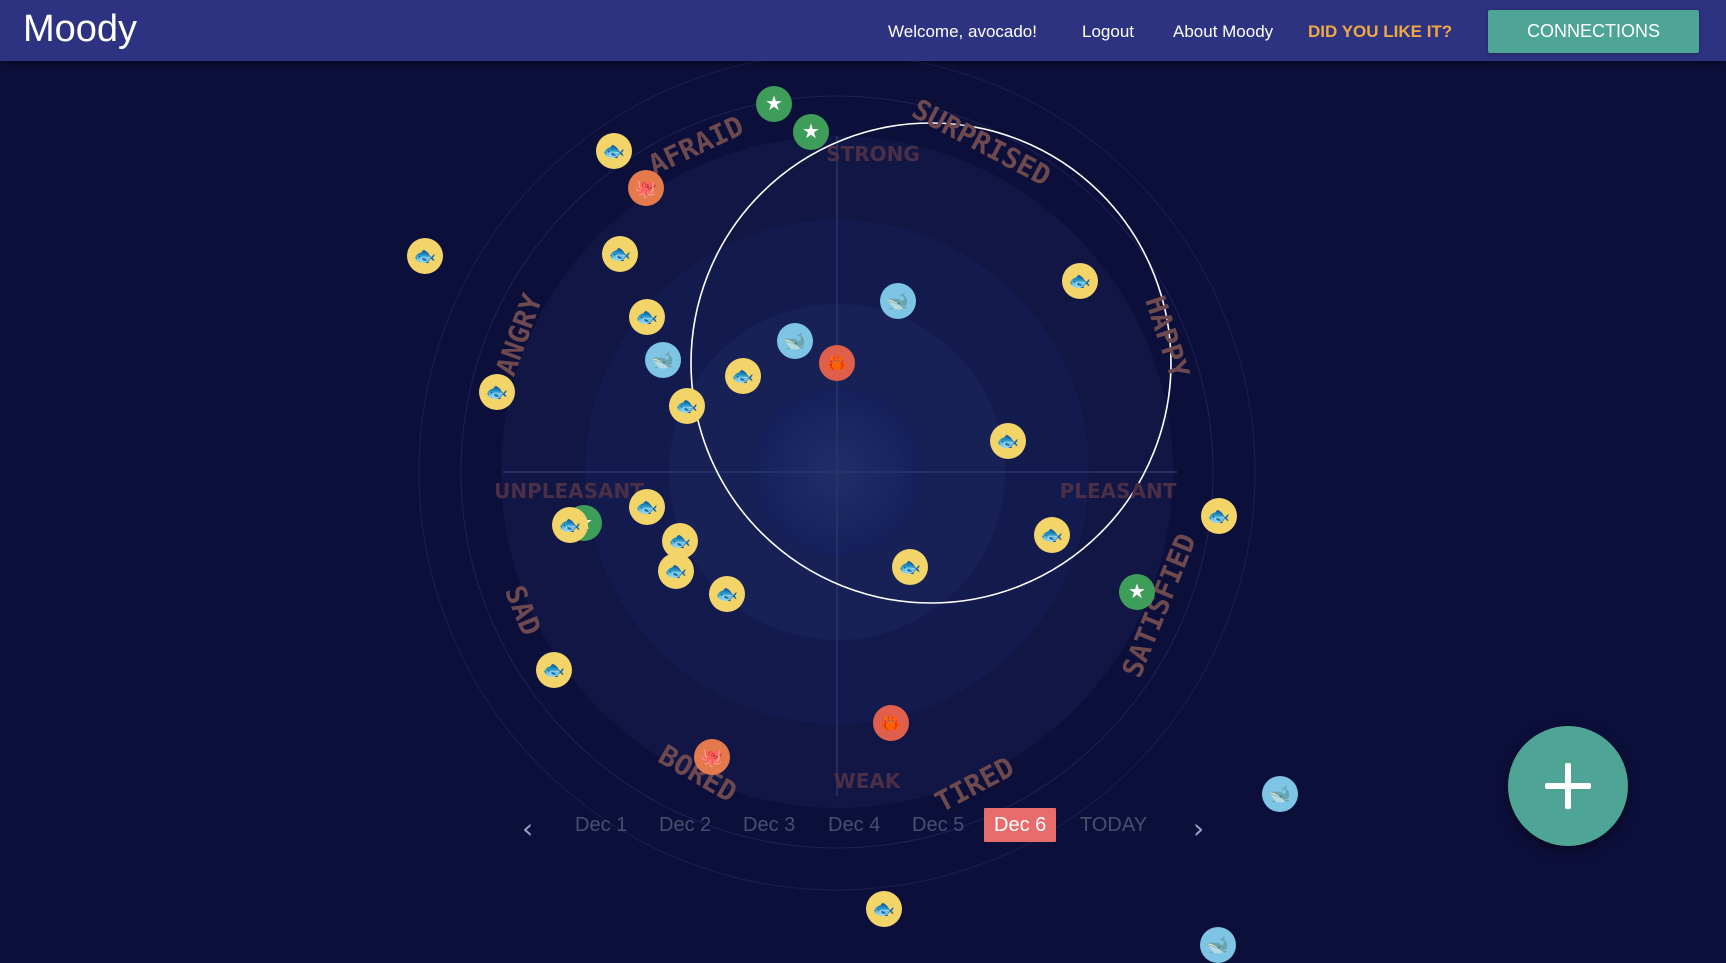  I want to click on axis-label-pleasant: PLEASANT, so click(1118, 491).